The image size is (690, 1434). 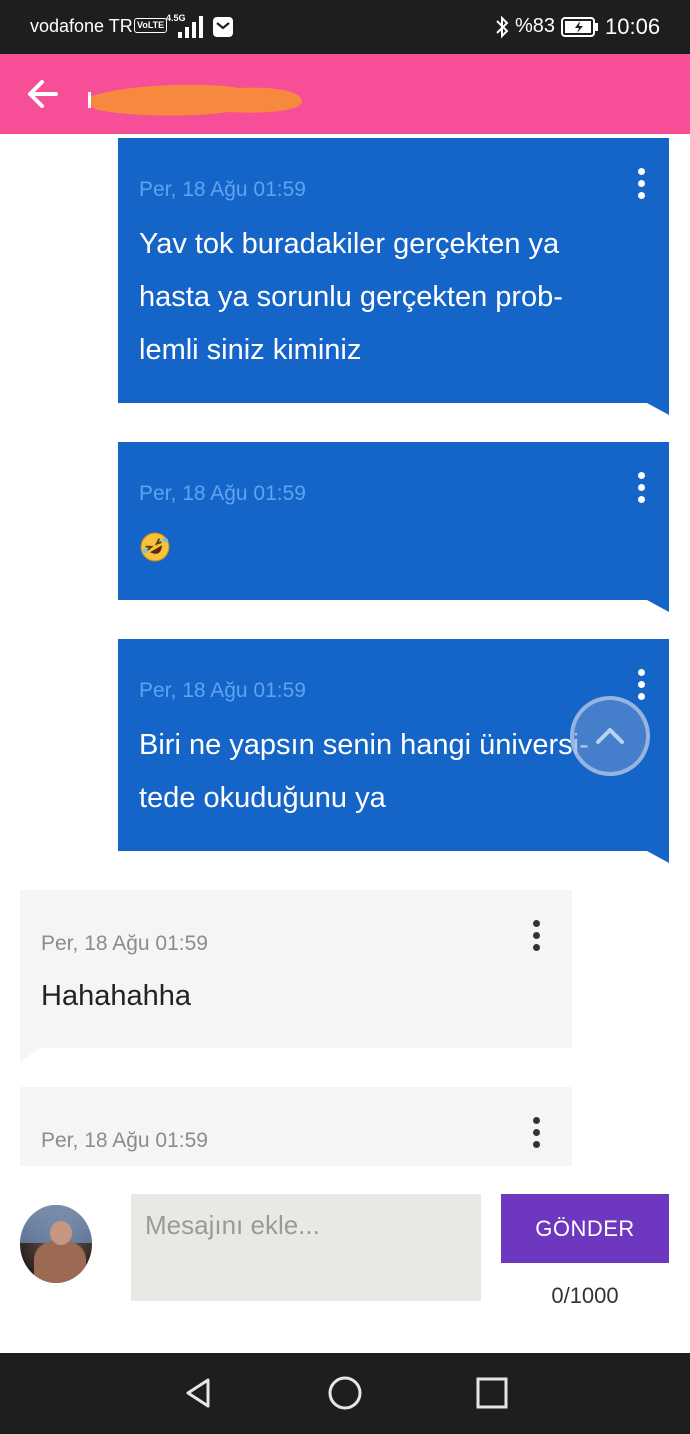 What do you see at coordinates (585, 1295) in the screenshot?
I see `character-counter: 0/1000` at bounding box center [585, 1295].